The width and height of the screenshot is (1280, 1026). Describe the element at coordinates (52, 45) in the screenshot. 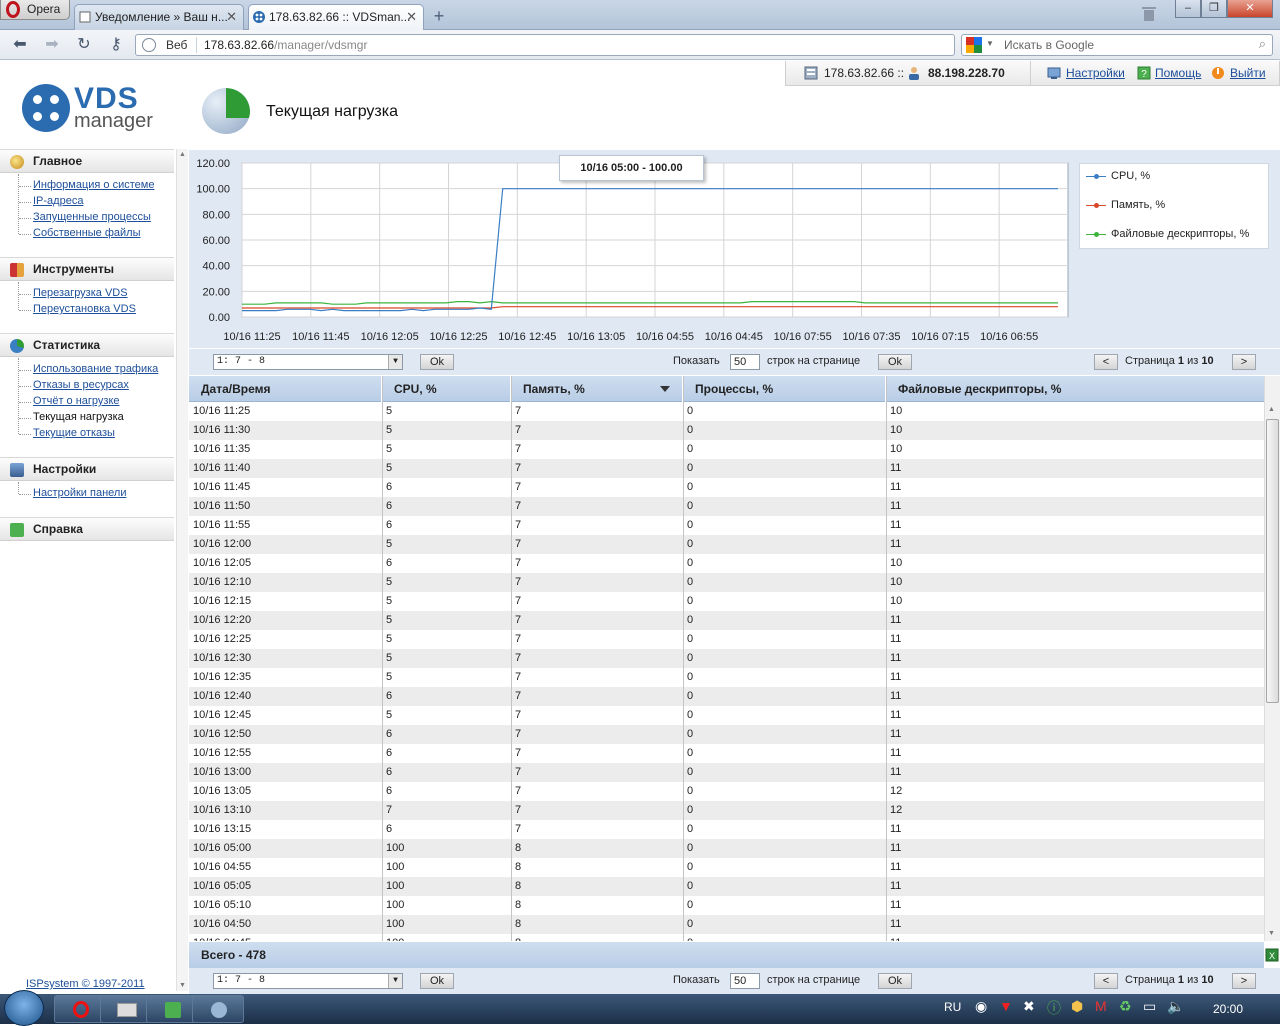

I see `forward-icon: ➡` at that location.